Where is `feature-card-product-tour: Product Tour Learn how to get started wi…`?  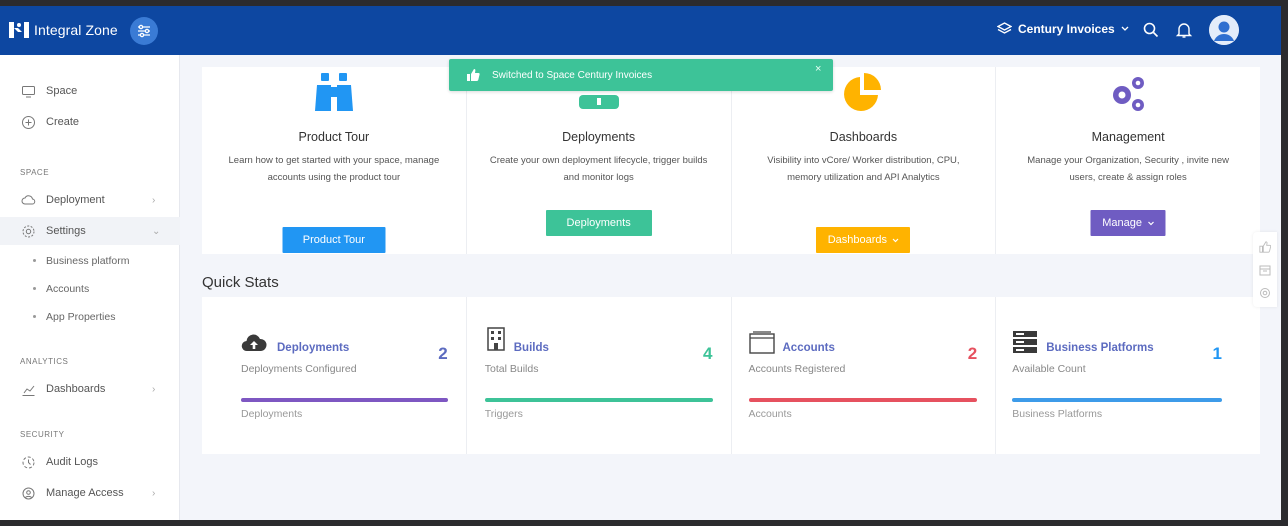 feature-card-product-tour: Product Tour Learn how to get started wi… is located at coordinates (334, 160).